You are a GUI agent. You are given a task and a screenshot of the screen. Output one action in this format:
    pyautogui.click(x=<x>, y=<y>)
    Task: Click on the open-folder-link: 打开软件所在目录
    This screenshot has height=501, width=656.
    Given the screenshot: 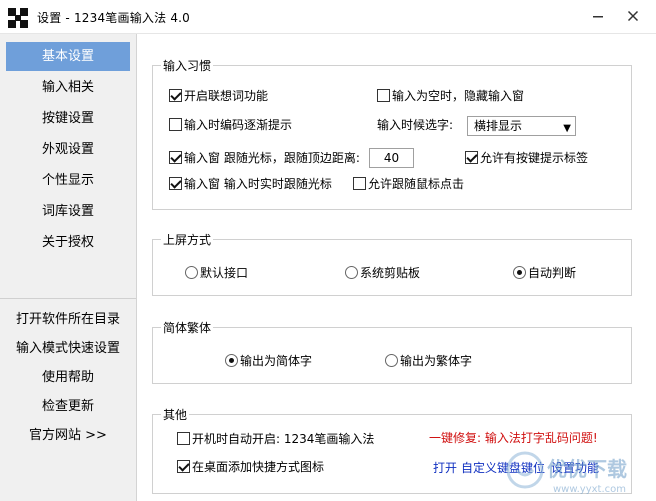 What is the action you would take?
    pyautogui.click(x=68, y=319)
    